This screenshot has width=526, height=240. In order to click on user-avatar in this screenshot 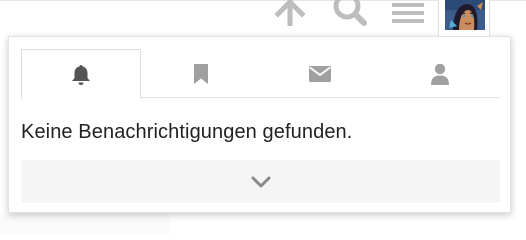, I will do `click(465, 15)`.